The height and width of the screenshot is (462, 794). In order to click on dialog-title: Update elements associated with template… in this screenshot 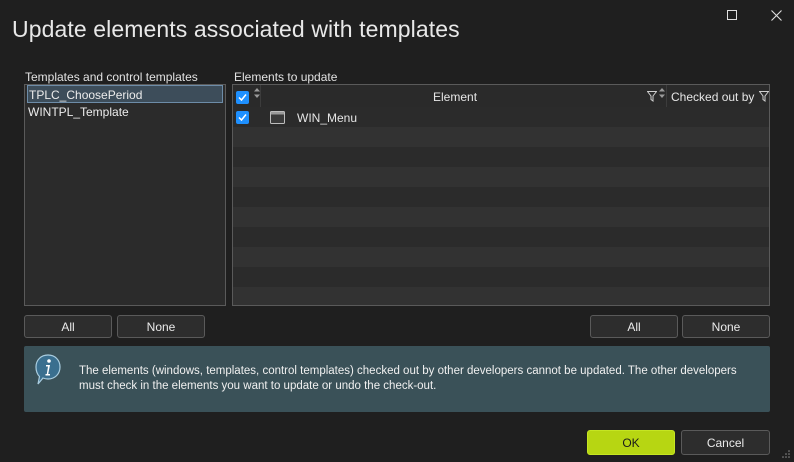, I will do `click(236, 29)`.